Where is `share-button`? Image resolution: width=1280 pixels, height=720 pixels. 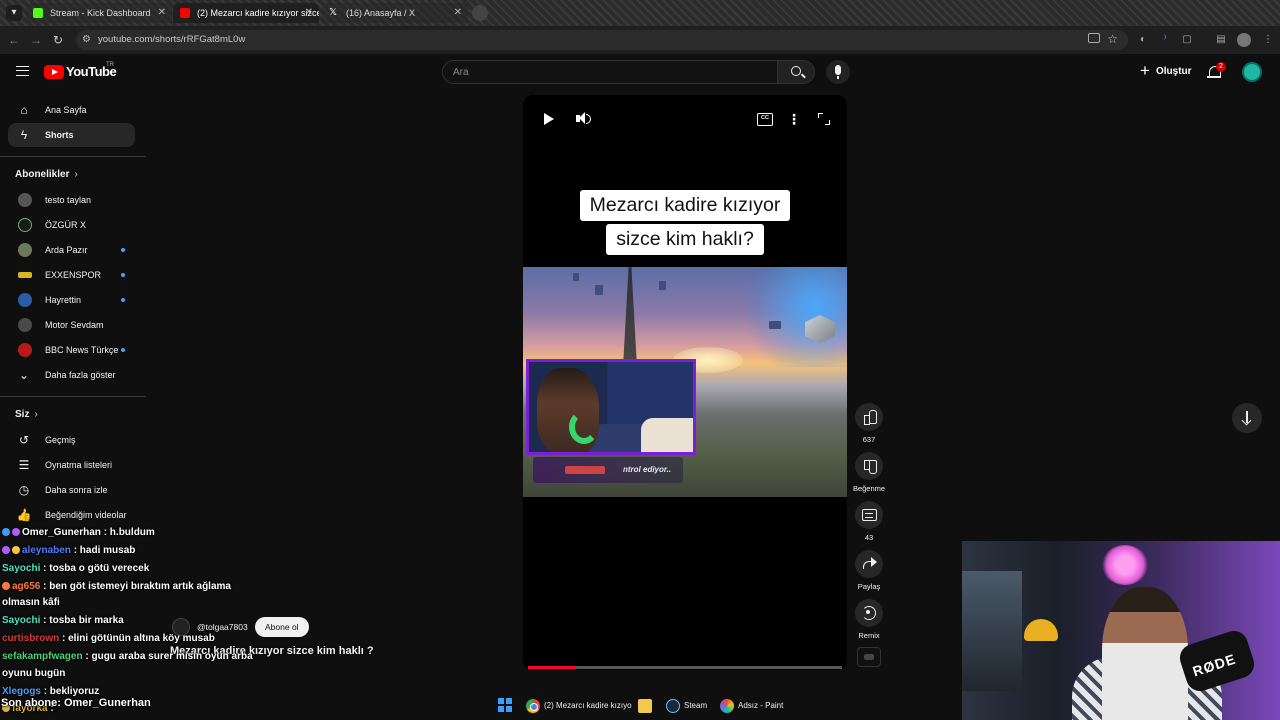 share-button is located at coordinates (869, 564).